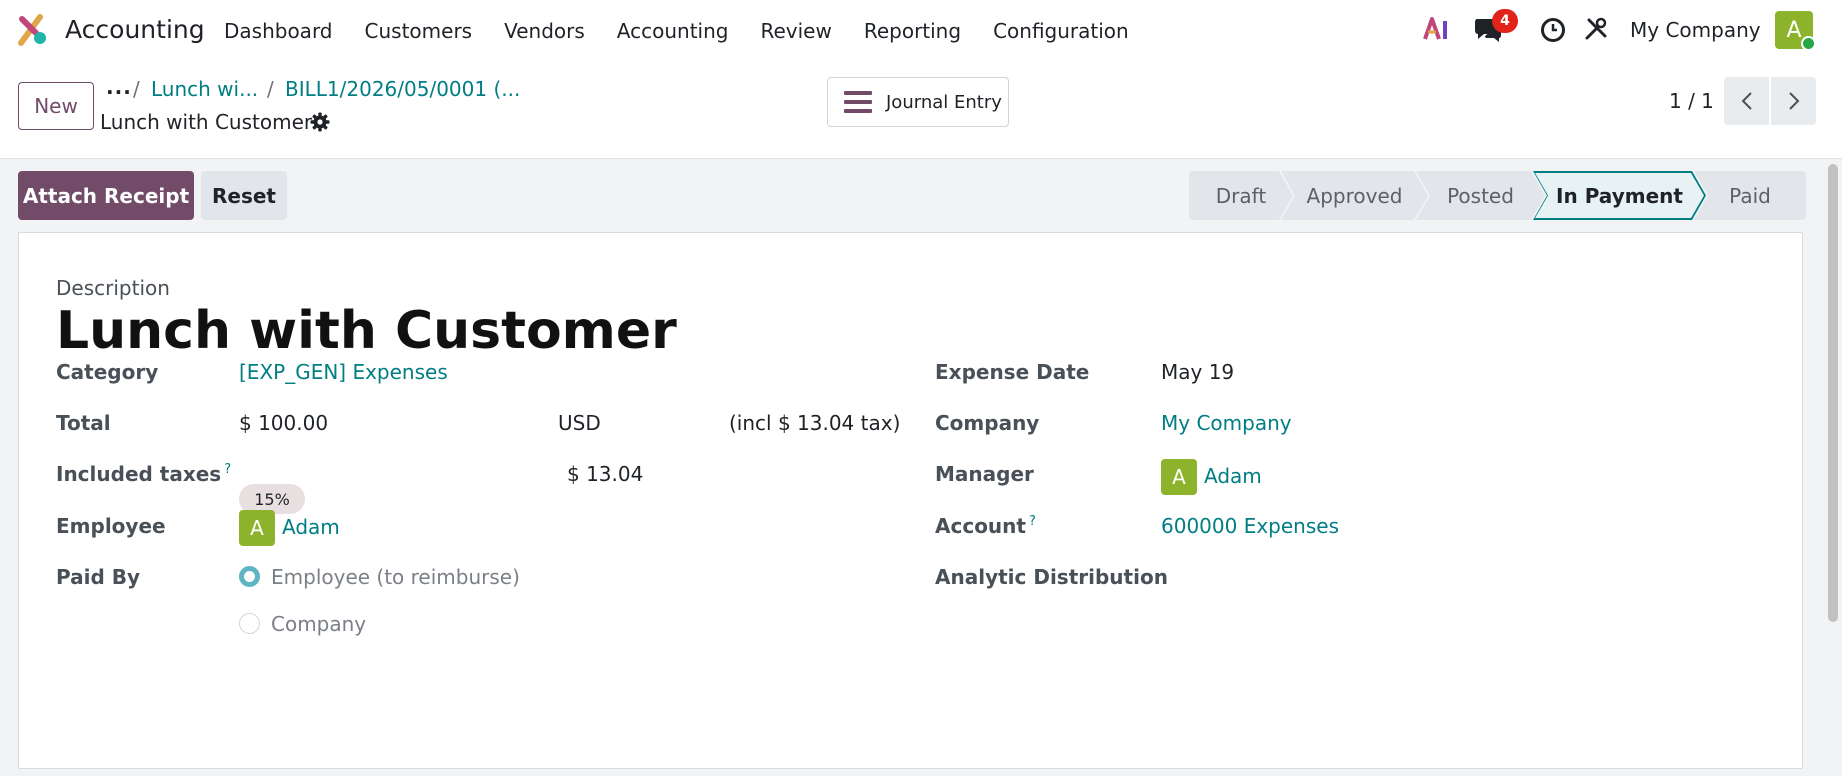  What do you see at coordinates (1061, 31) in the screenshot?
I see `menu-configuration: Configuration` at bounding box center [1061, 31].